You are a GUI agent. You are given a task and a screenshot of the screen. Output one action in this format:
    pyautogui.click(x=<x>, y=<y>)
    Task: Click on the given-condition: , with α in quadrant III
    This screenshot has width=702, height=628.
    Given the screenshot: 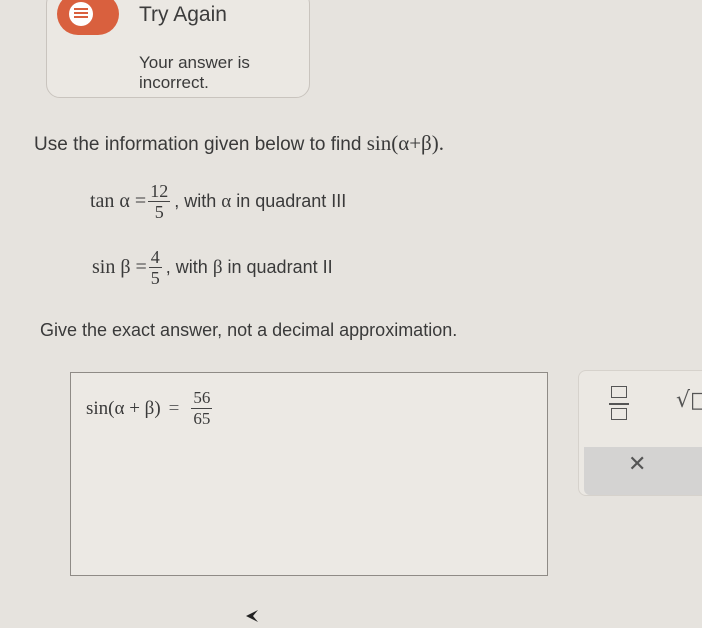 What is the action you would take?
    pyautogui.click(x=260, y=202)
    